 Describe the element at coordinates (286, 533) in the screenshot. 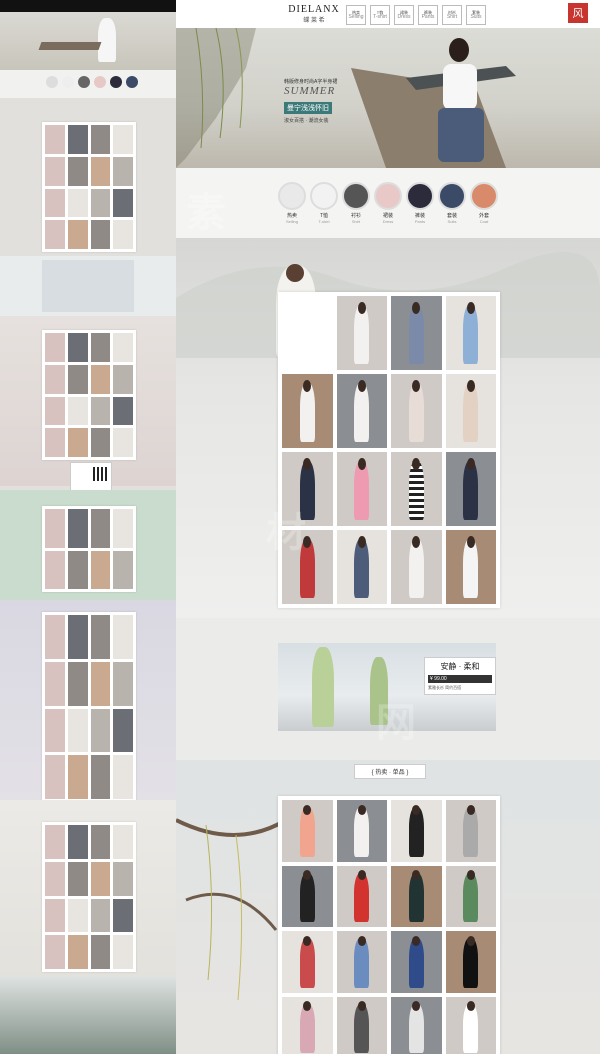

I see `watermark-text: 材` at that location.